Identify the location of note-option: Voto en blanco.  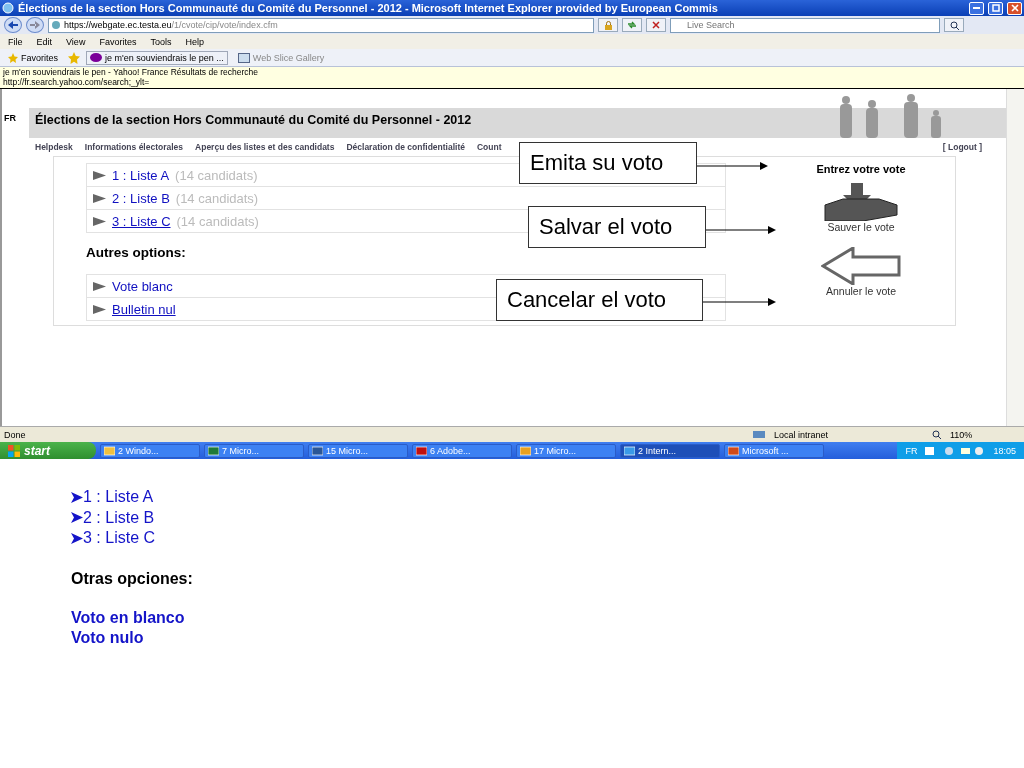
(547, 617).